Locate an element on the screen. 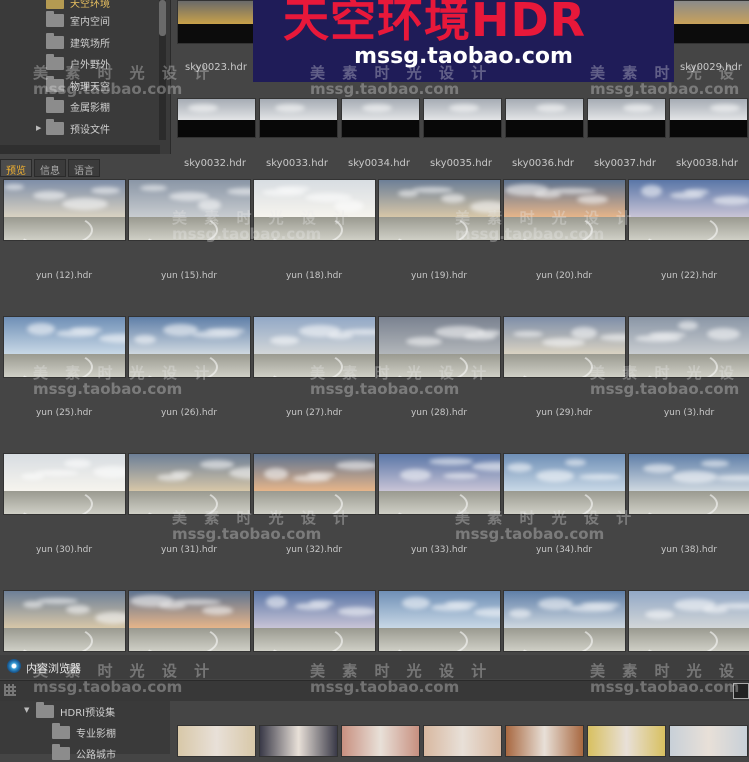 Image resolution: width=749 pixels, height=762 pixels. panel-tabs: 预览 信息 语言 is located at coordinates (50, 168).